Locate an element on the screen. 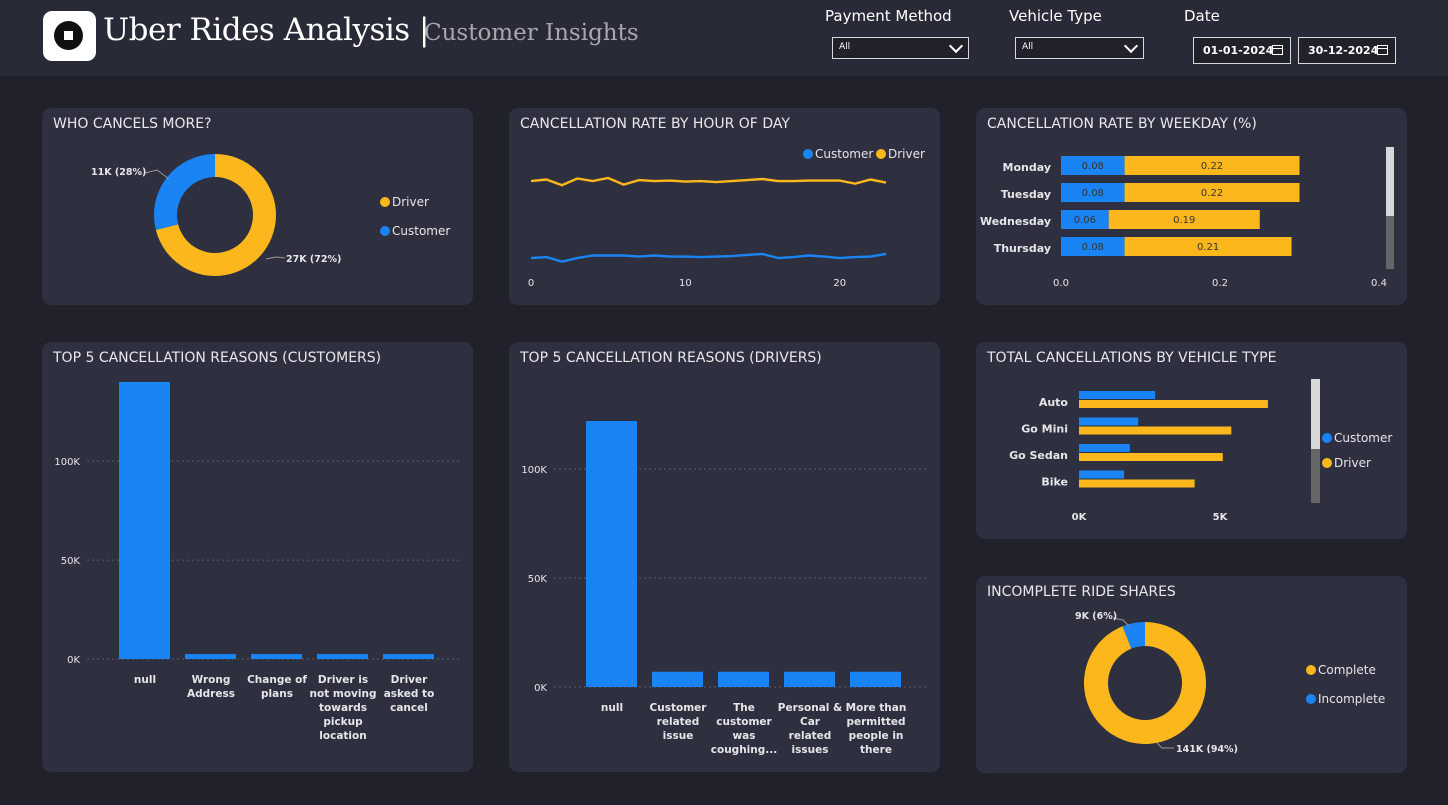 This screenshot has height=805, width=1448. category-label: people in is located at coordinates (876, 736).